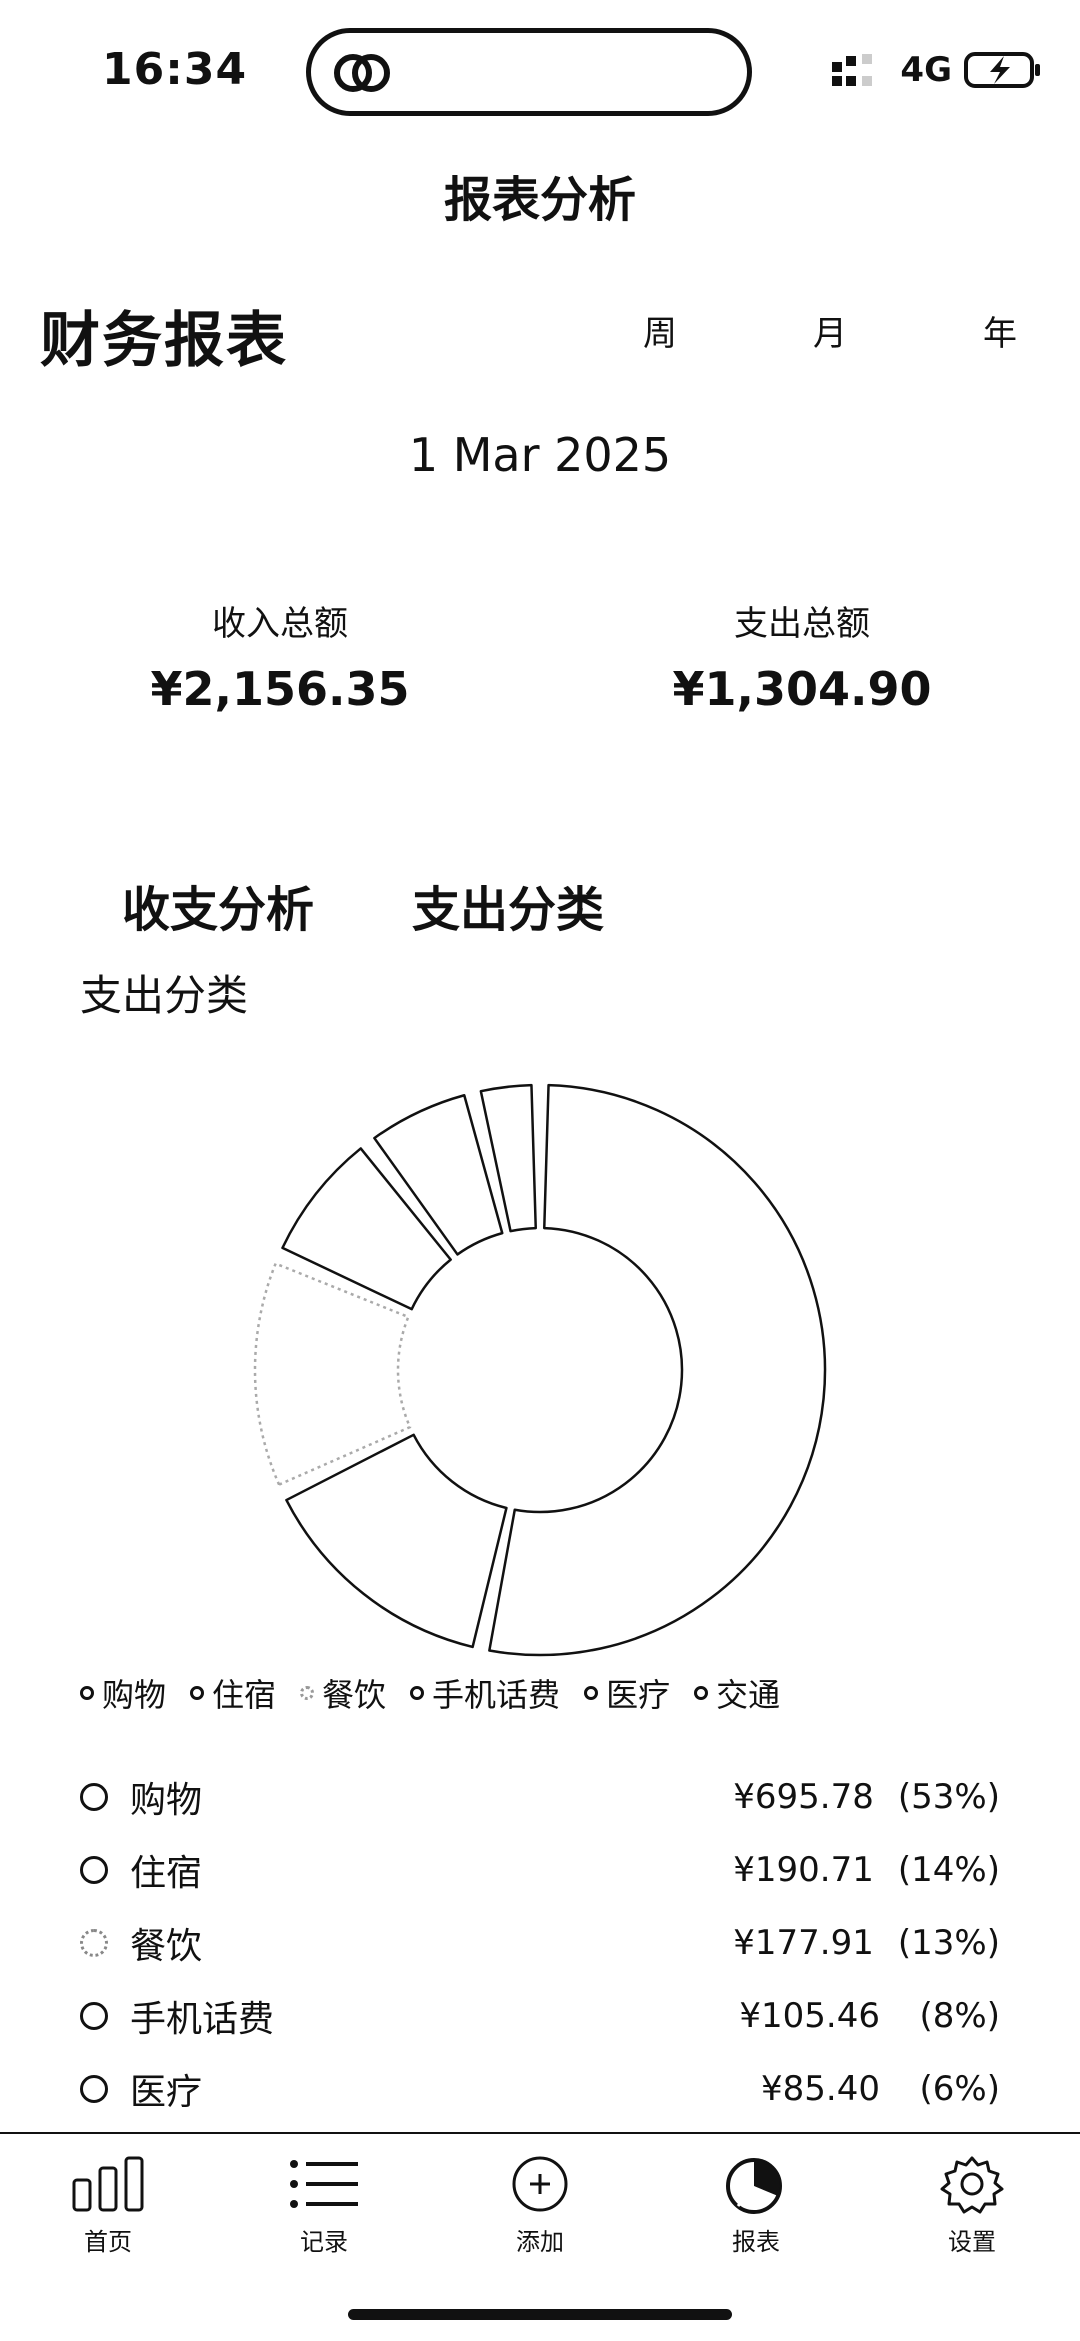 This screenshot has height=2341, width=1080. Describe the element at coordinates (802, 689) in the screenshot. I see `expense-value: ¥1,304.90` at that location.